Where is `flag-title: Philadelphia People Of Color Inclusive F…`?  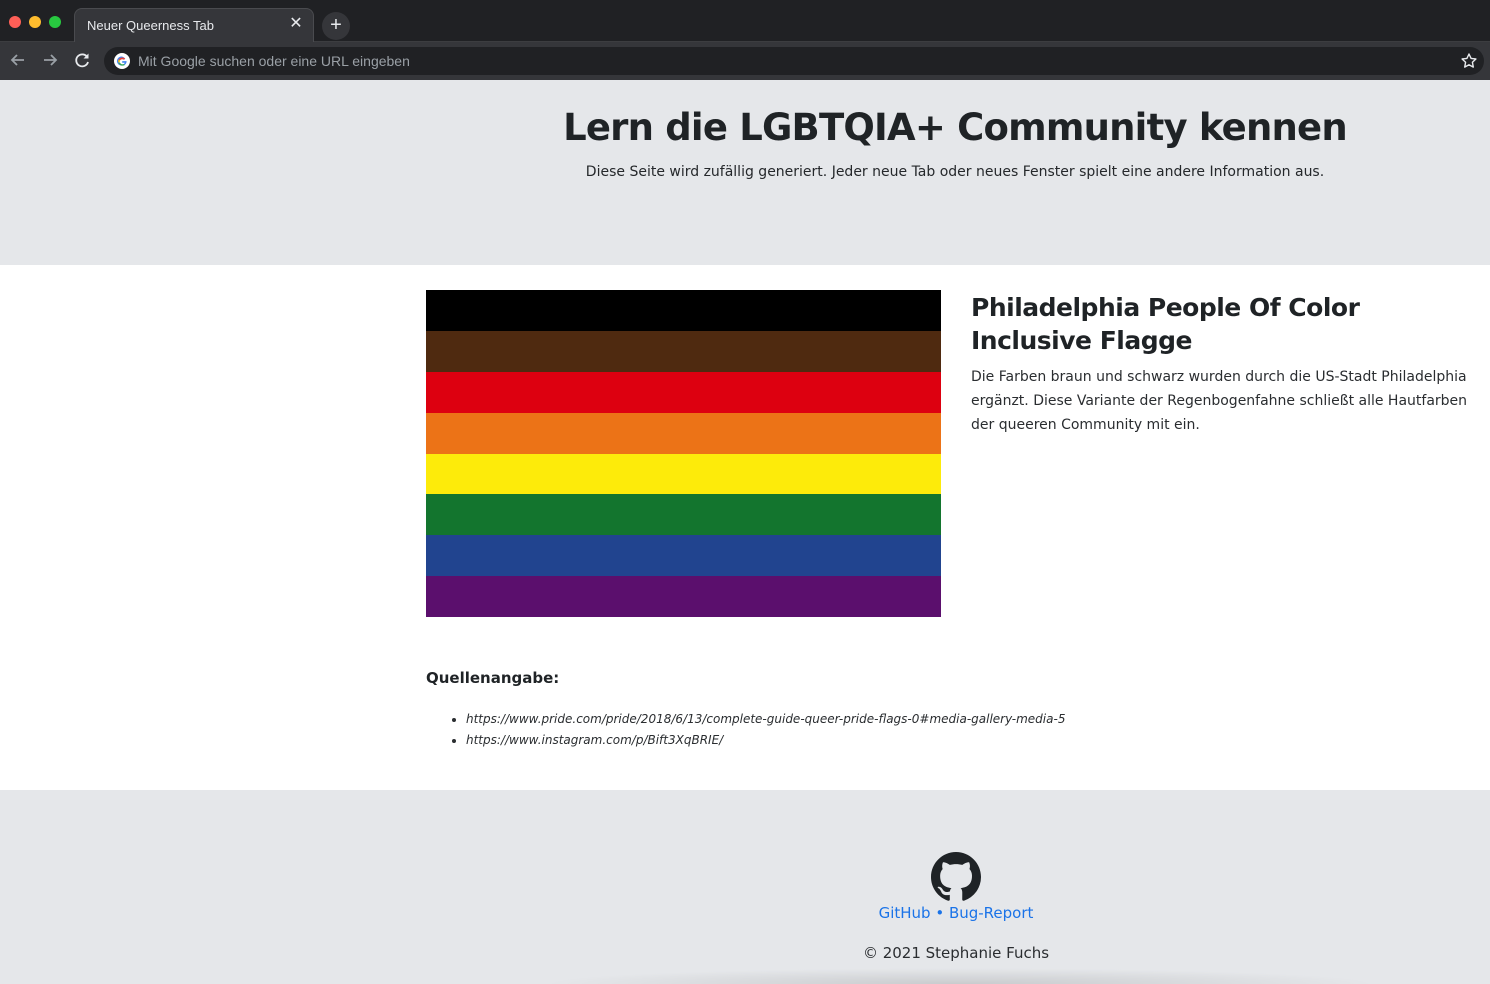
flag-title: Philadelphia People Of Color Inclusive F… is located at coordinates (1165, 324).